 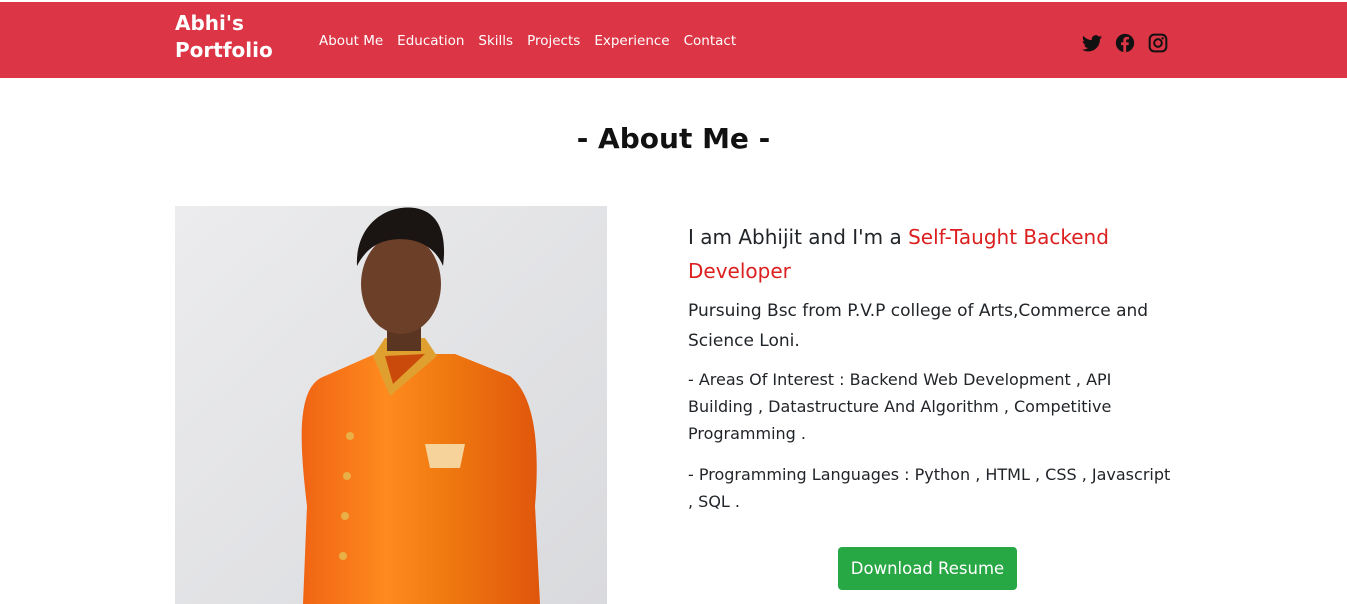 What do you see at coordinates (553, 41) in the screenshot?
I see `nav-link-projects: Projects` at bounding box center [553, 41].